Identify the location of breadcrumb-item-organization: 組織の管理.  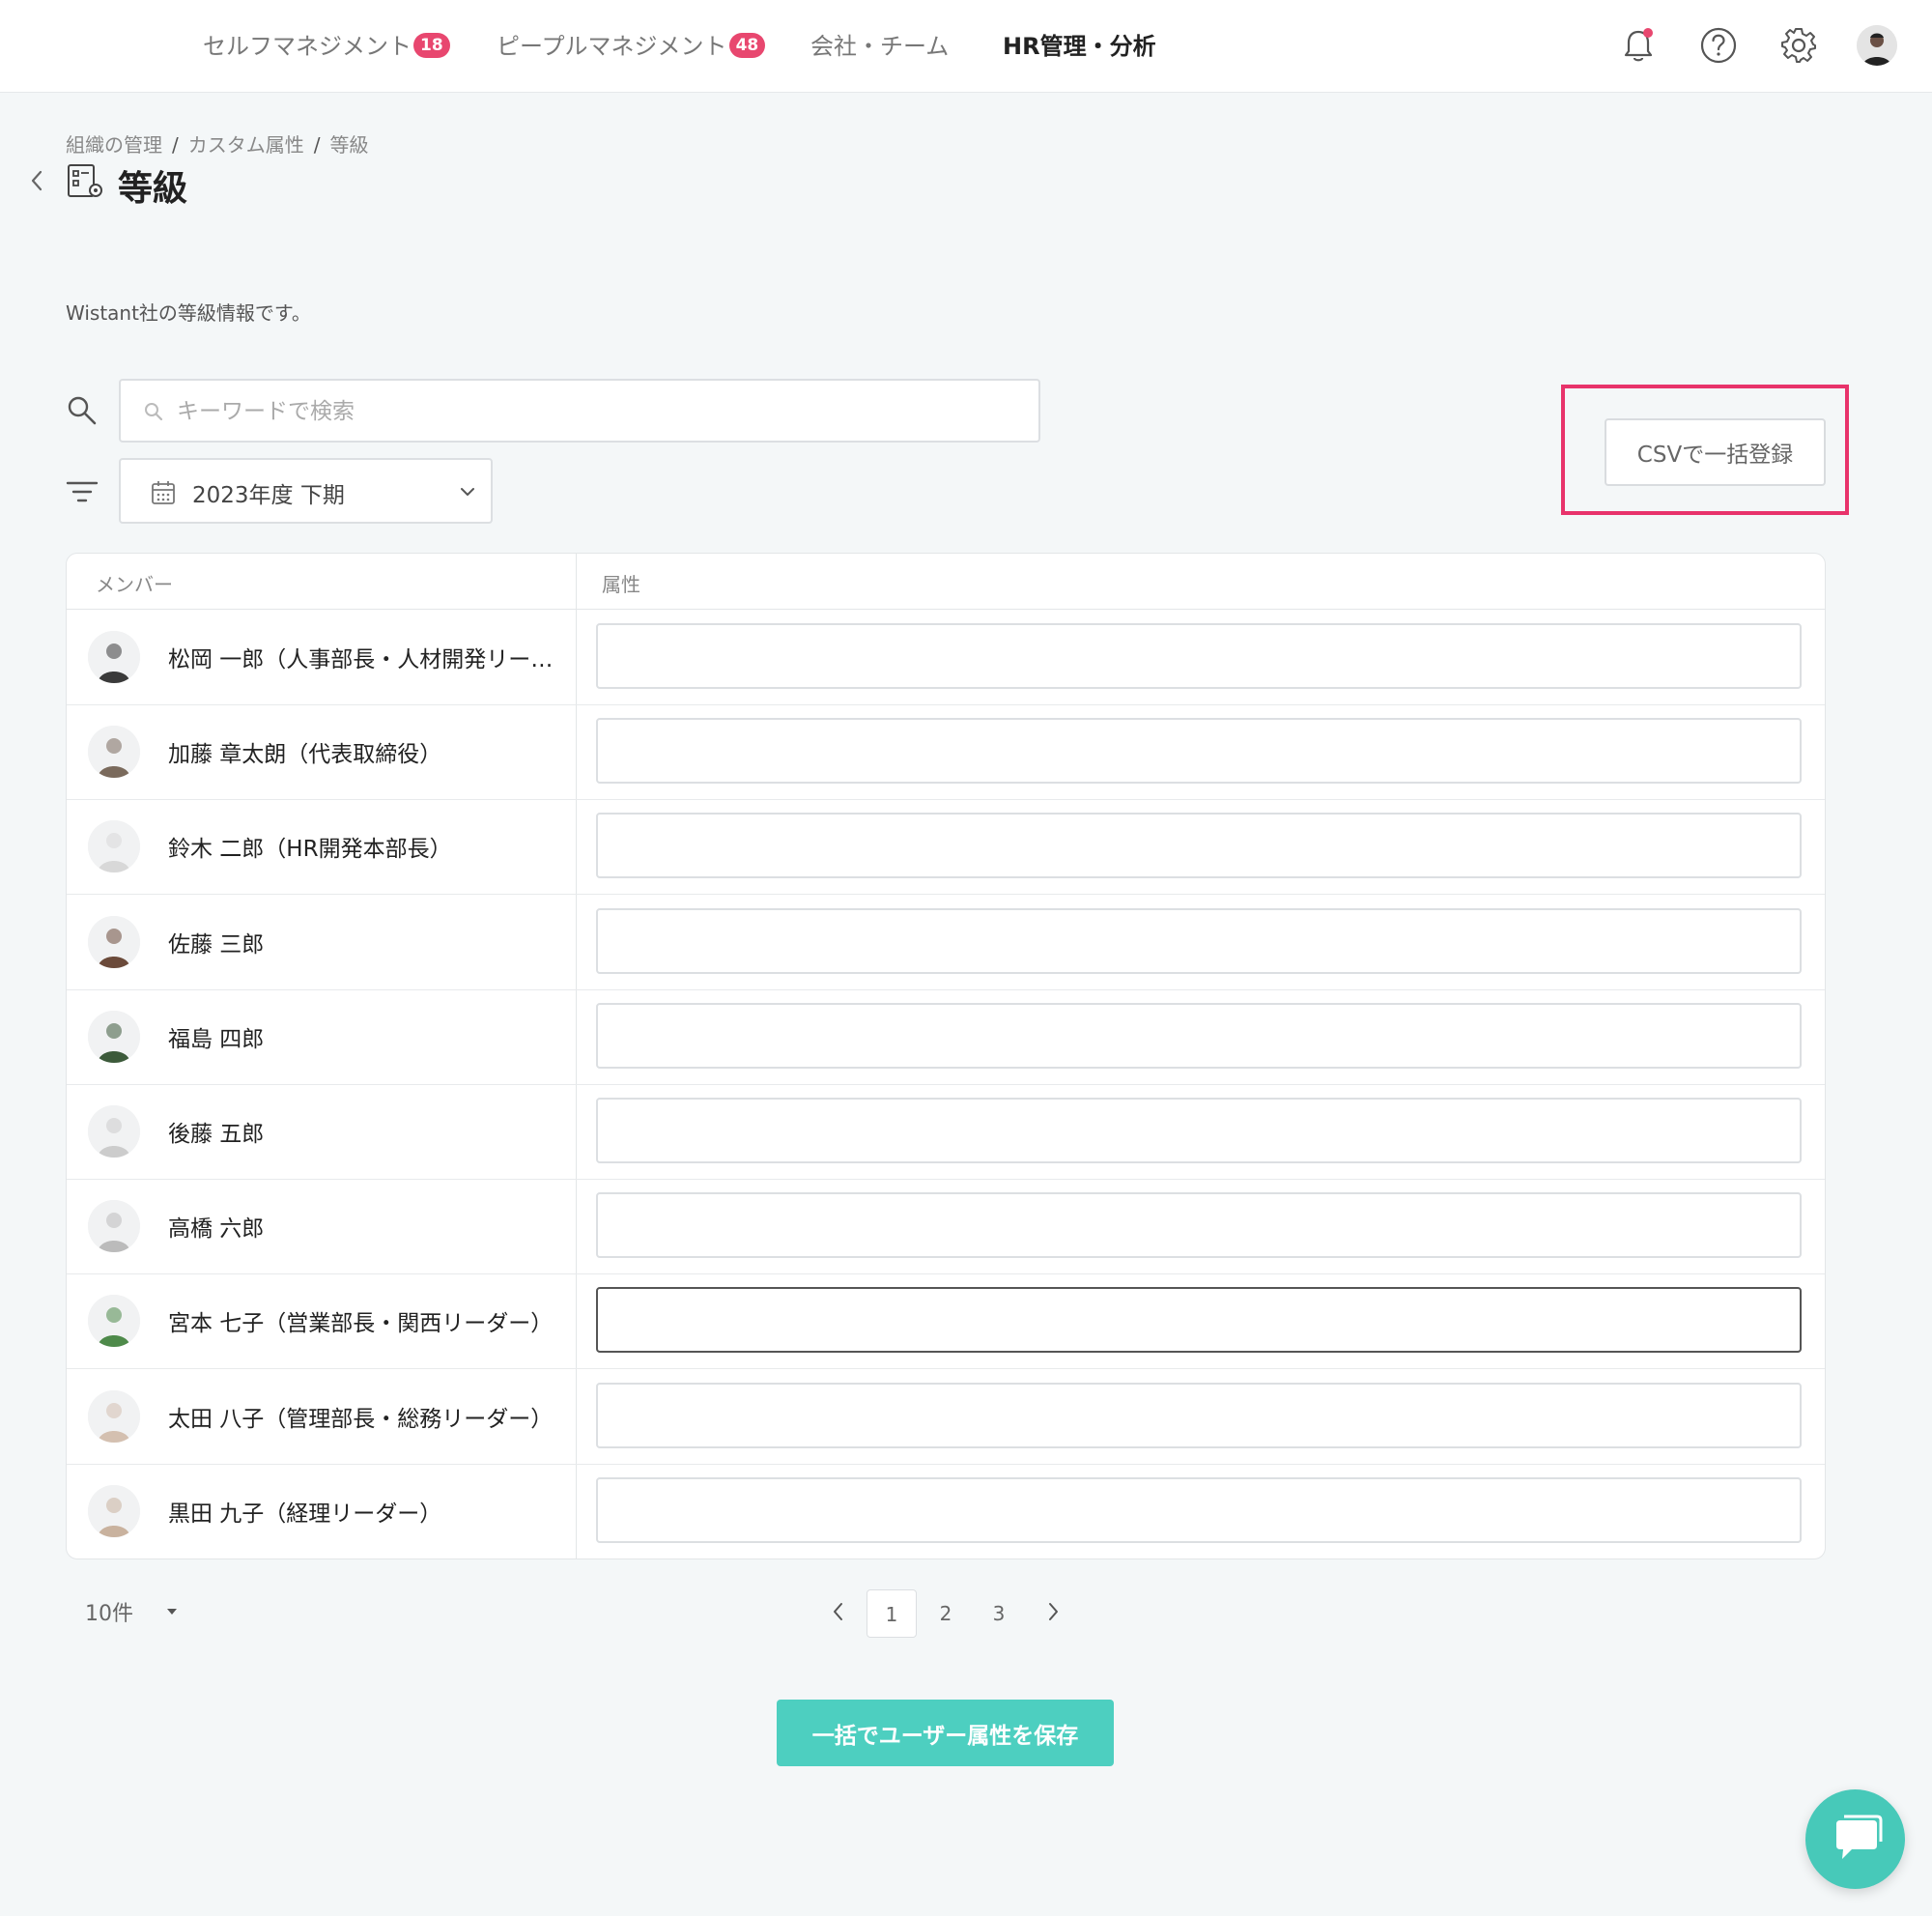
(114, 145).